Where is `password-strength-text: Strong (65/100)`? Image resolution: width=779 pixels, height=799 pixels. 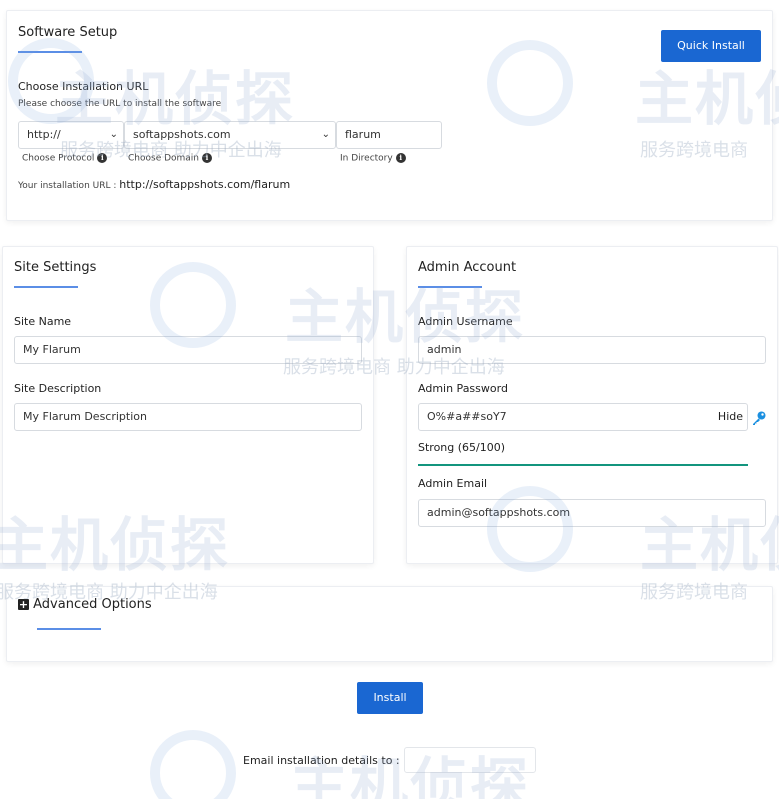 password-strength-text: Strong (65/100) is located at coordinates (462, 447).